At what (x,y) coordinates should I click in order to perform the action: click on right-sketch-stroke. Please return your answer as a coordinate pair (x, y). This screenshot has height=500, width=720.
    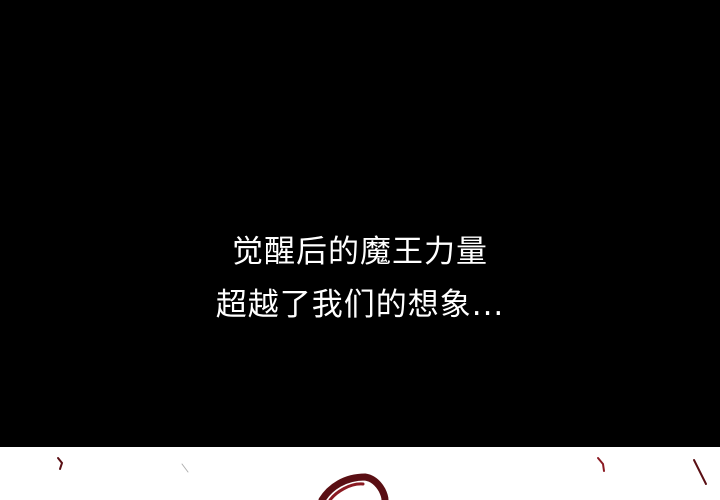
    Looking at the image, I should click on (601, 464).